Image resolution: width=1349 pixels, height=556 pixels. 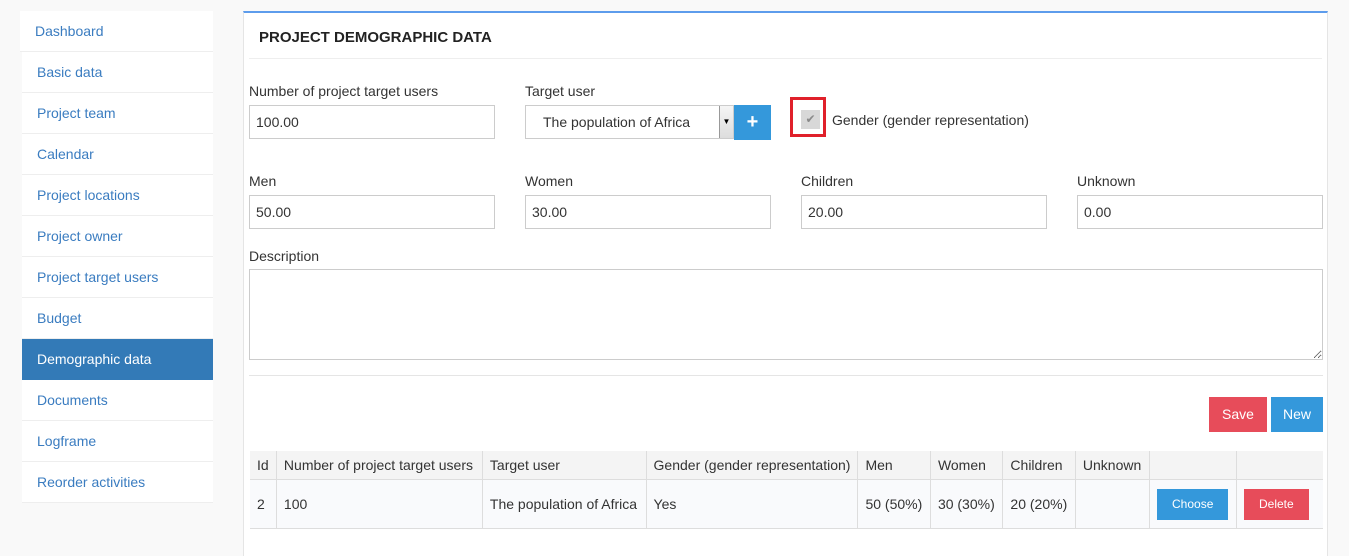 I want to click on men-label: Men, so click(x=263, y=181).